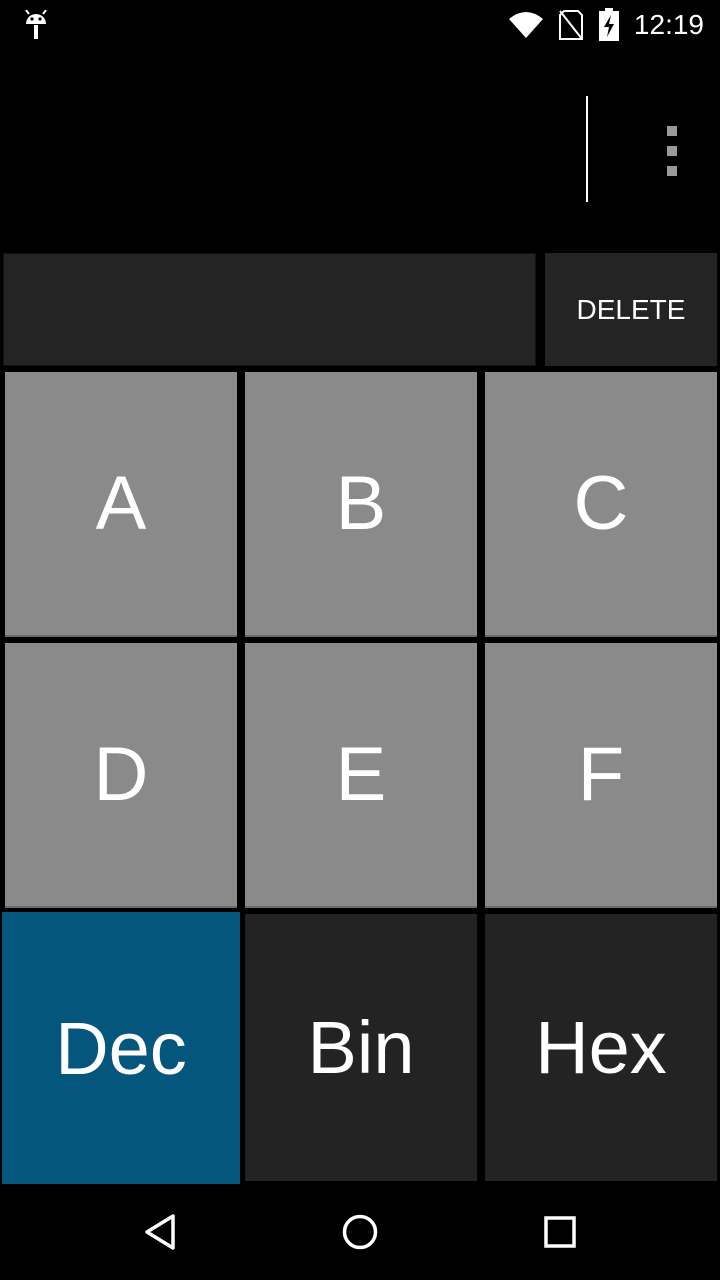 The image size is (720, 1280). I want to click on android-icon, so click(36, 24).